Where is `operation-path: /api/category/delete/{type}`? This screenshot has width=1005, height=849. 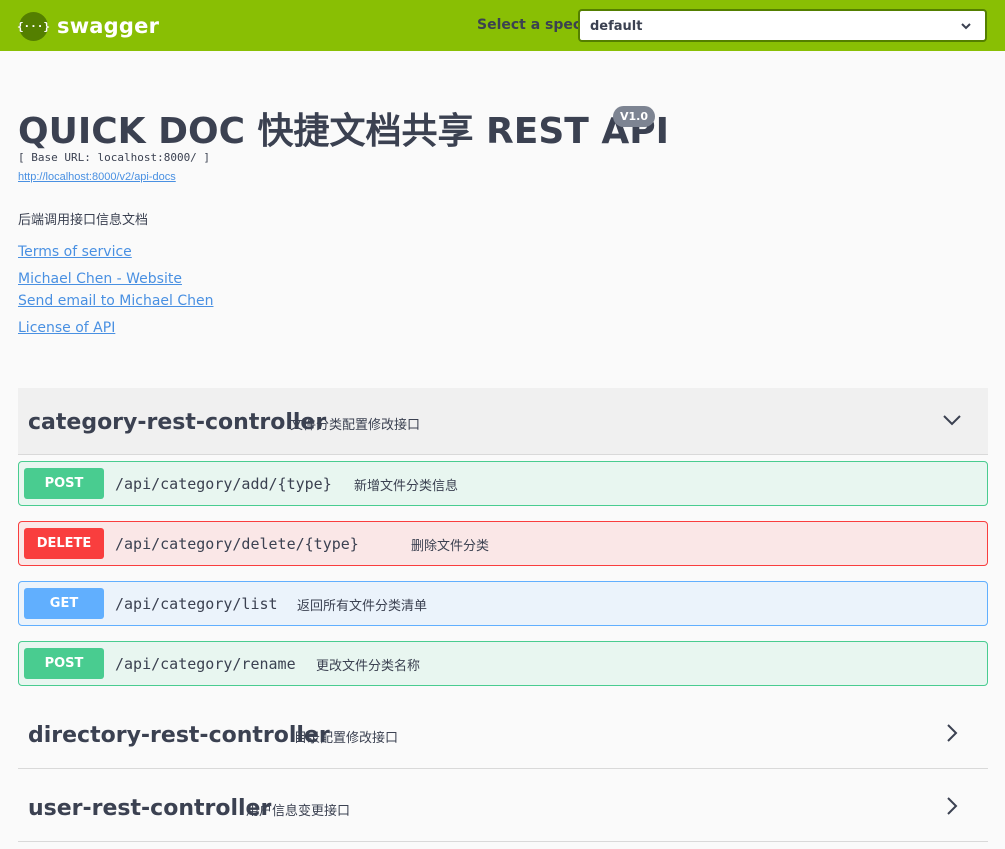 operation-path: /api/category/delete/{type} is located at coordinates (237, 544).